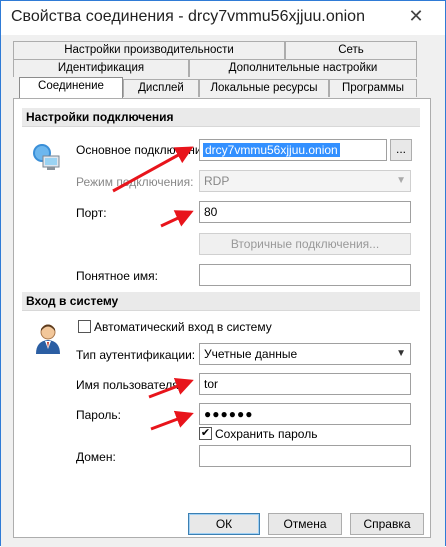 The height and width of the screenshot is (547, 446). Describe the element at coordinates (84, 326) in the screenshot. I see `auto-login-checkbox` at that location.